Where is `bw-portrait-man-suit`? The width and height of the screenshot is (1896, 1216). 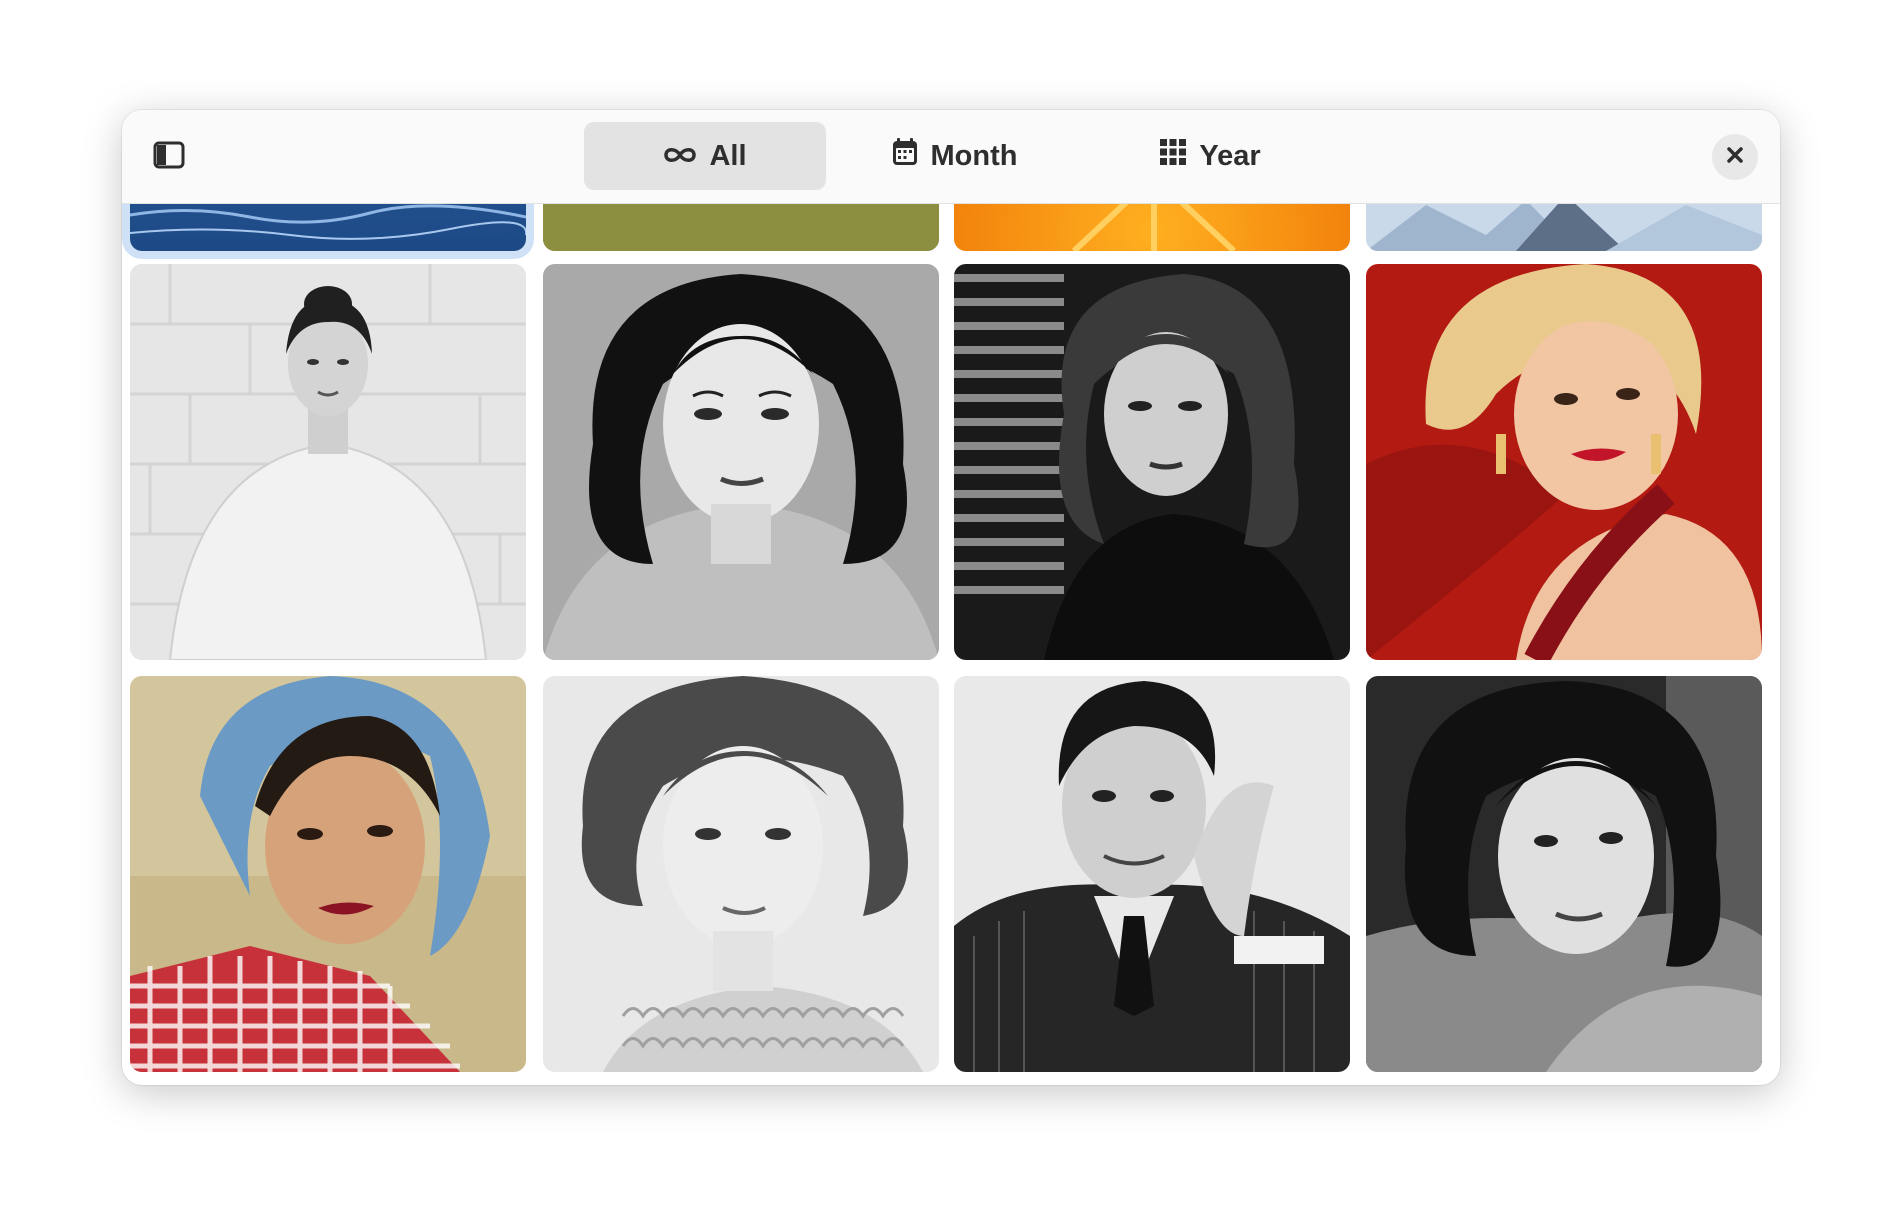
bw-portrait-man-suit is located at coordinates (1152, 874).